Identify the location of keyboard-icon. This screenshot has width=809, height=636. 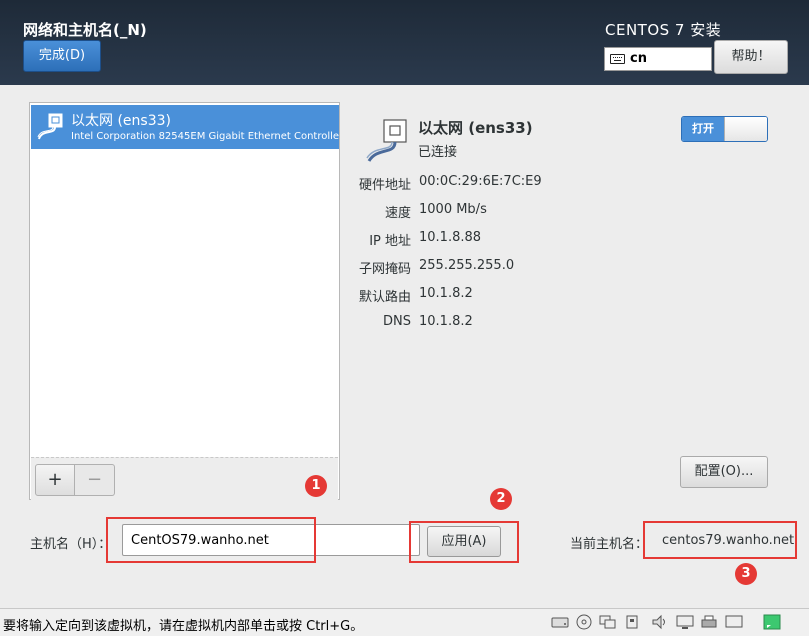
(617, 59).